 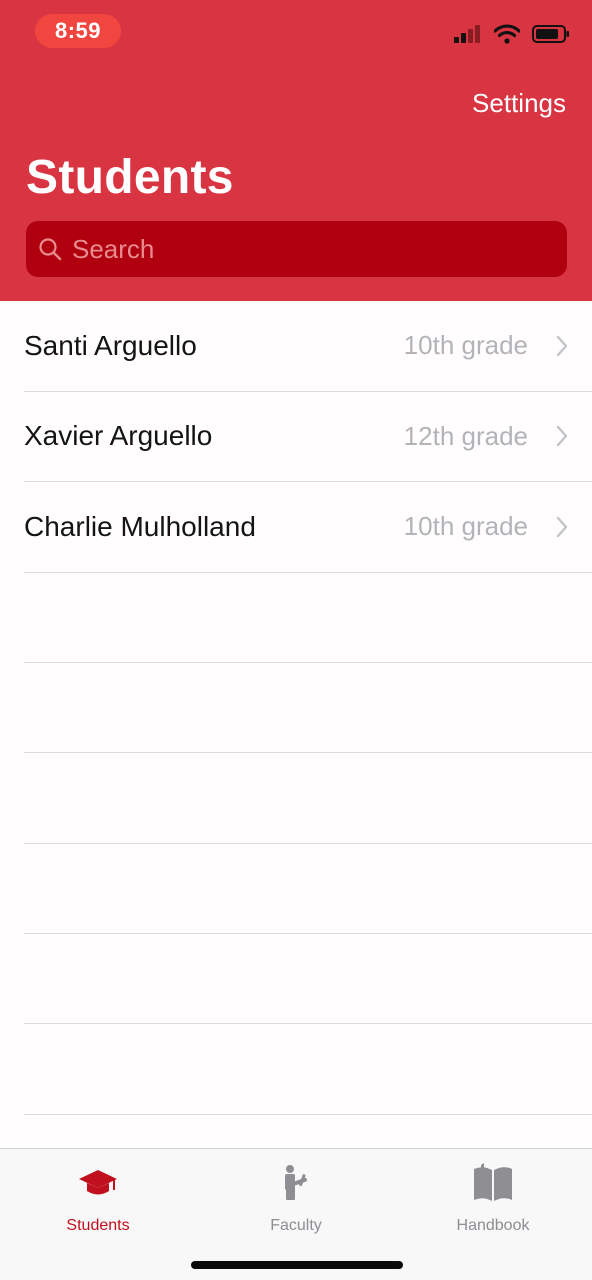 What do you see at coordinates (78, 31) in the screenshot?
I see `status-time: 8:59` at bounding box center [78, 31].